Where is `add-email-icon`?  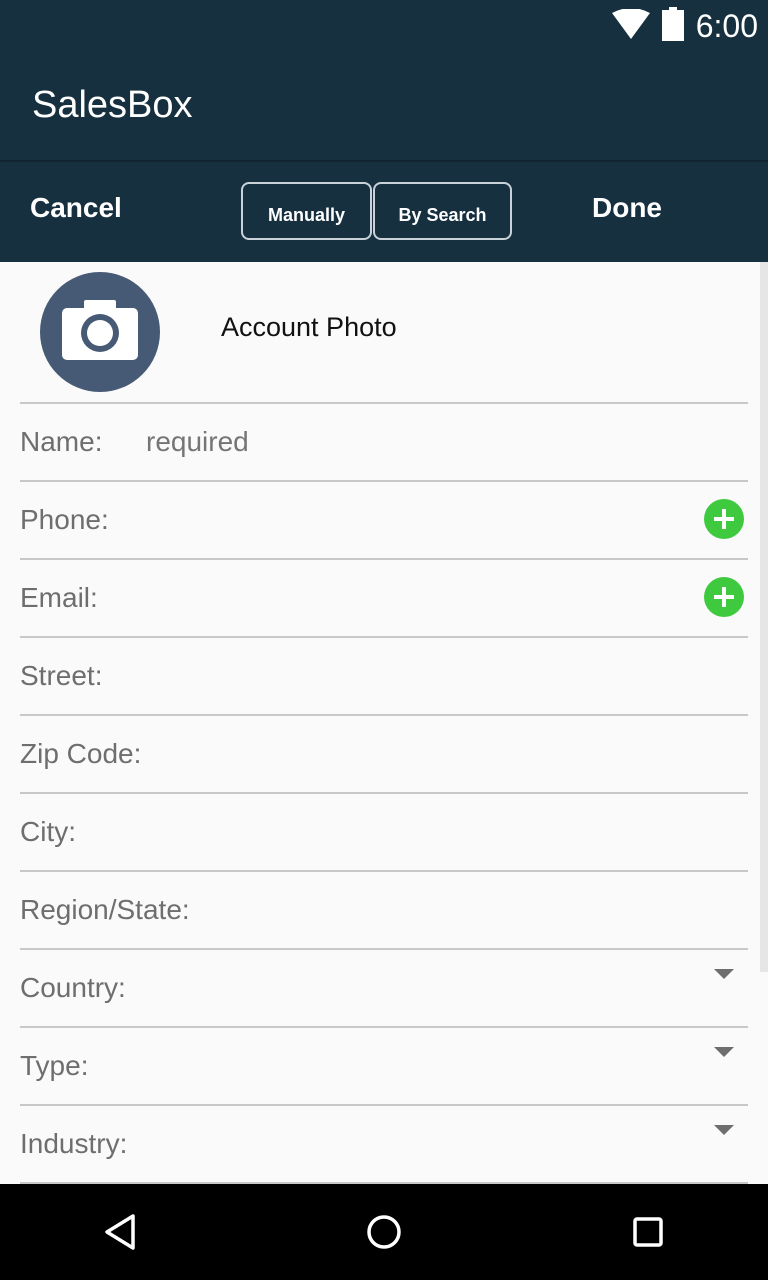
add-email-icon is located at coordinates (724, 597).